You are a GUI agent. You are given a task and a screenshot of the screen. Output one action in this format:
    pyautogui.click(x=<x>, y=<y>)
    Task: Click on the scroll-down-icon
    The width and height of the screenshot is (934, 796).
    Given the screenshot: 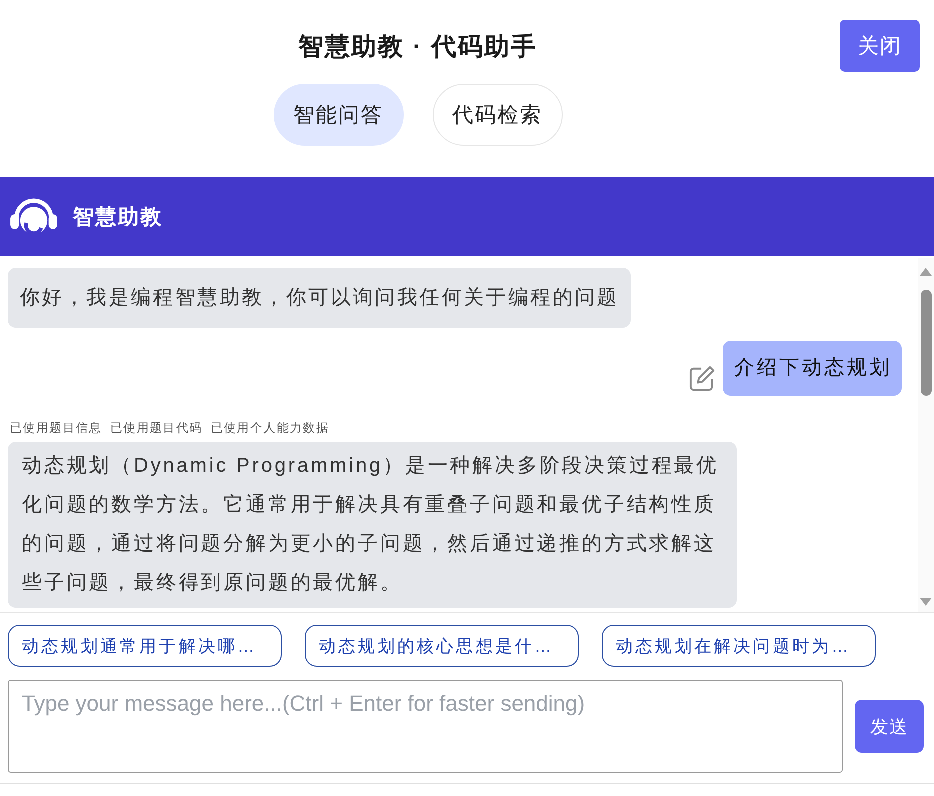 What is the action you would take?
    pyautogui.click(x=926, y=602)
    